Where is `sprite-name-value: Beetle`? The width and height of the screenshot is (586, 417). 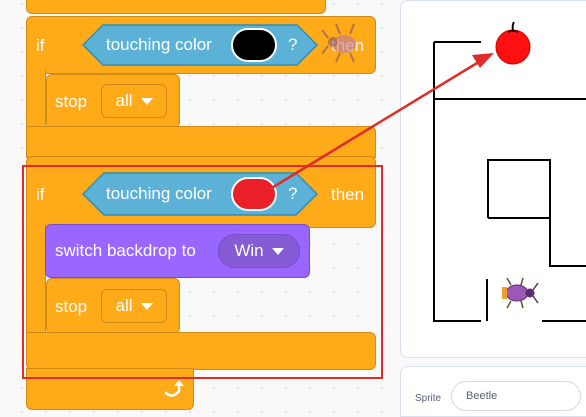
sprite-name-value: Beetle is located at coordinates (482, 396).